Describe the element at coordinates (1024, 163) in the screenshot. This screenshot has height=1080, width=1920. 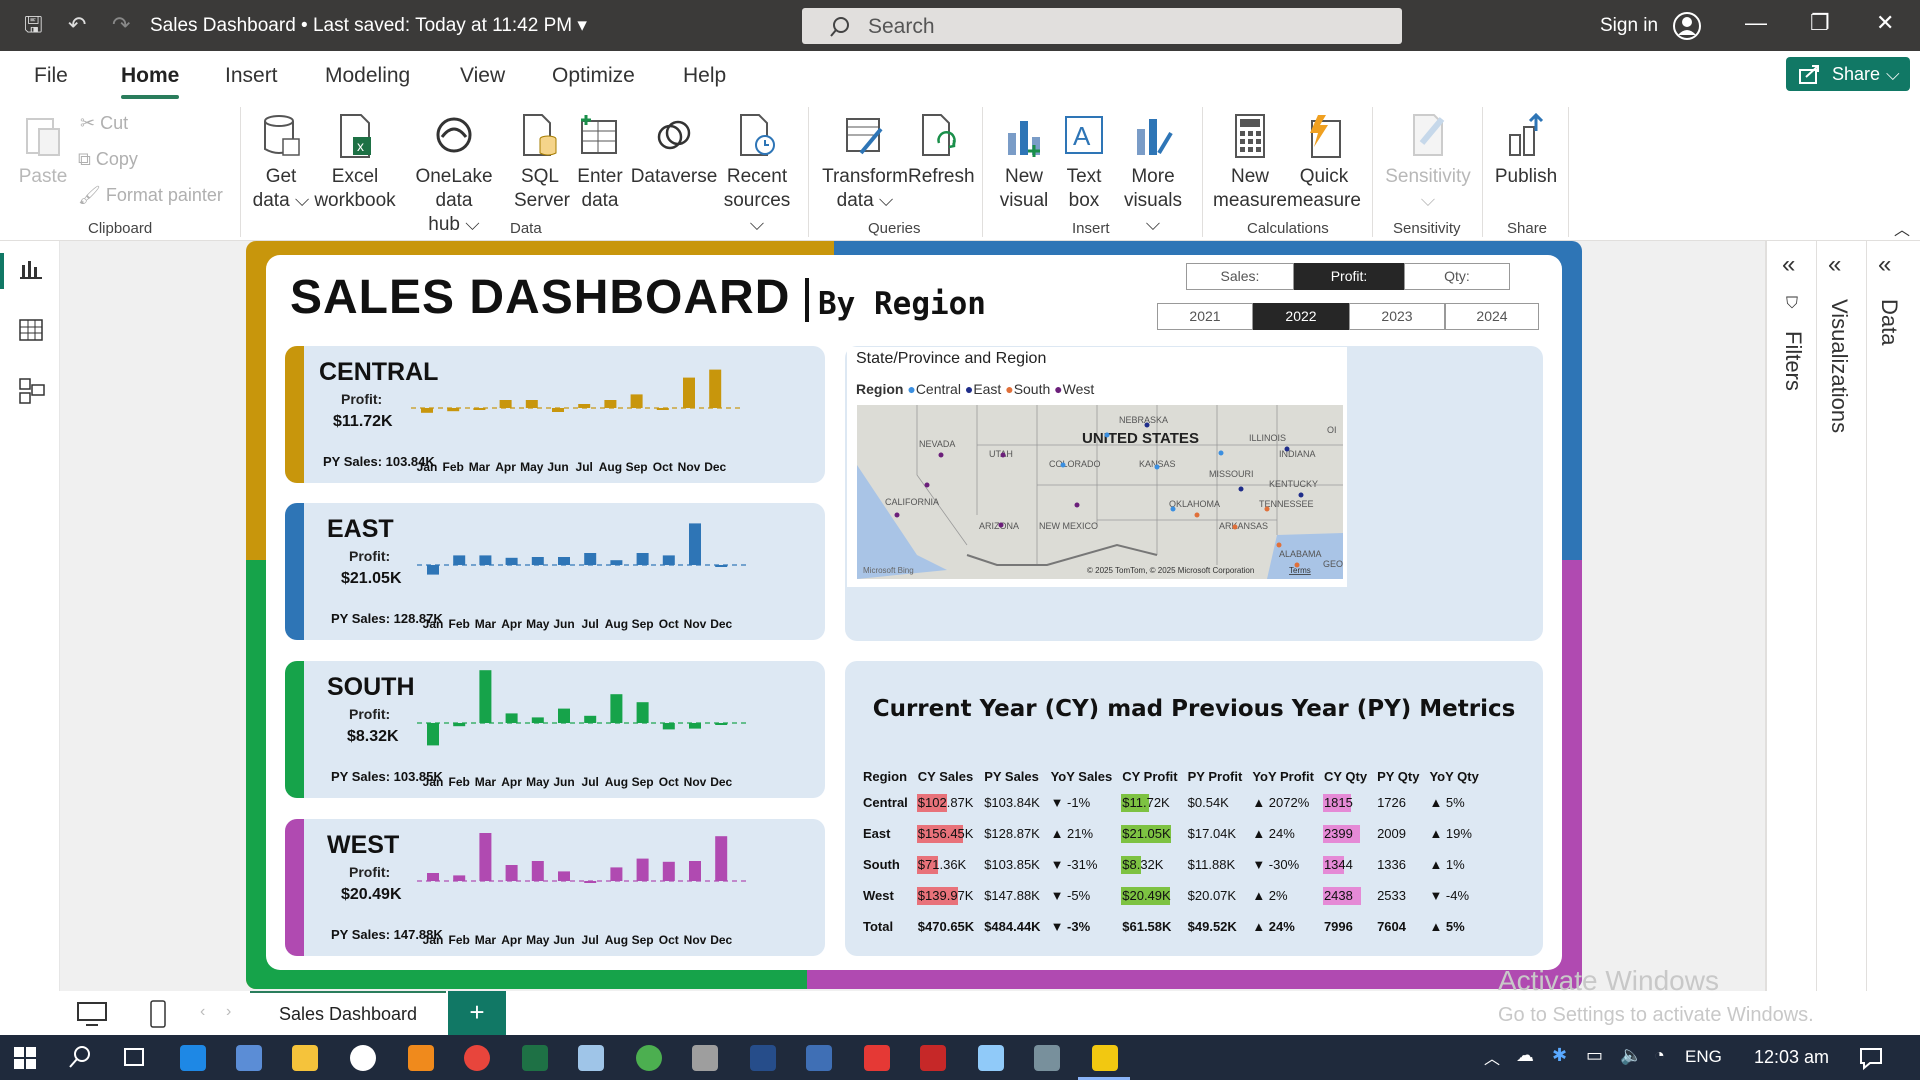
I see `new-visual-button: New visual` at that location.